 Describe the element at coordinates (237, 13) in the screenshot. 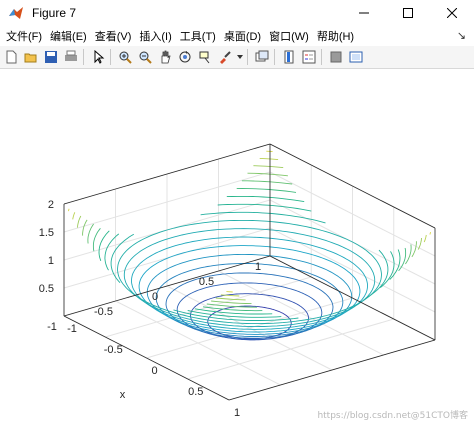

I see `title-bar: Figure 7` at that location.